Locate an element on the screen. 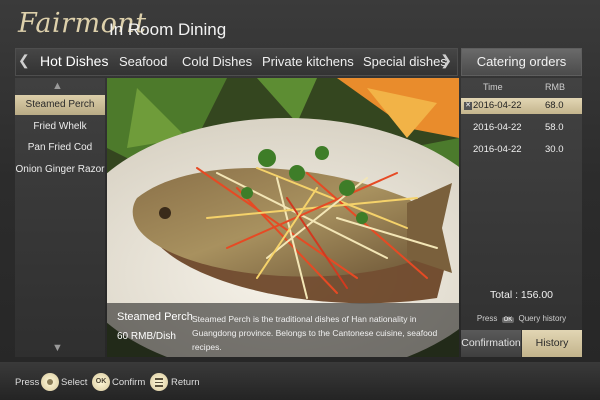 The image size is (600, 400). dish-item-fried-whelk: Fried Whelk is located at coordinates (60, 127).